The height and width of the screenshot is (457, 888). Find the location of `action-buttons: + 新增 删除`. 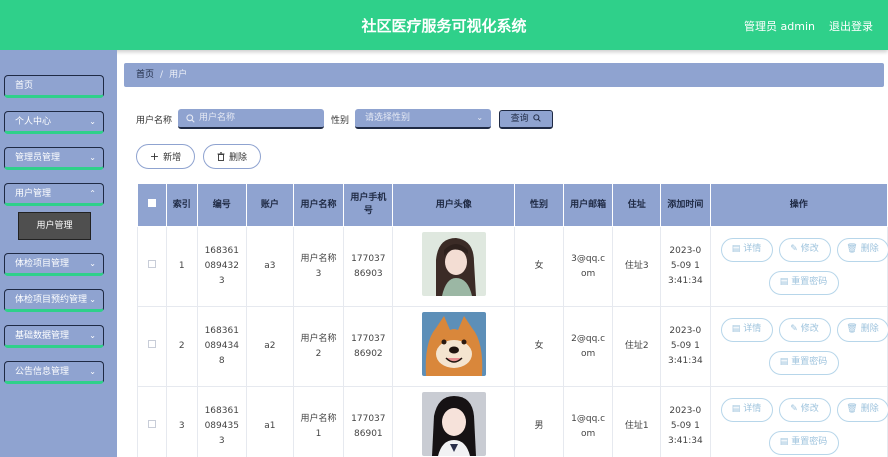

action-buttons: + 新增 删除 is located at coordinates (198, 156).